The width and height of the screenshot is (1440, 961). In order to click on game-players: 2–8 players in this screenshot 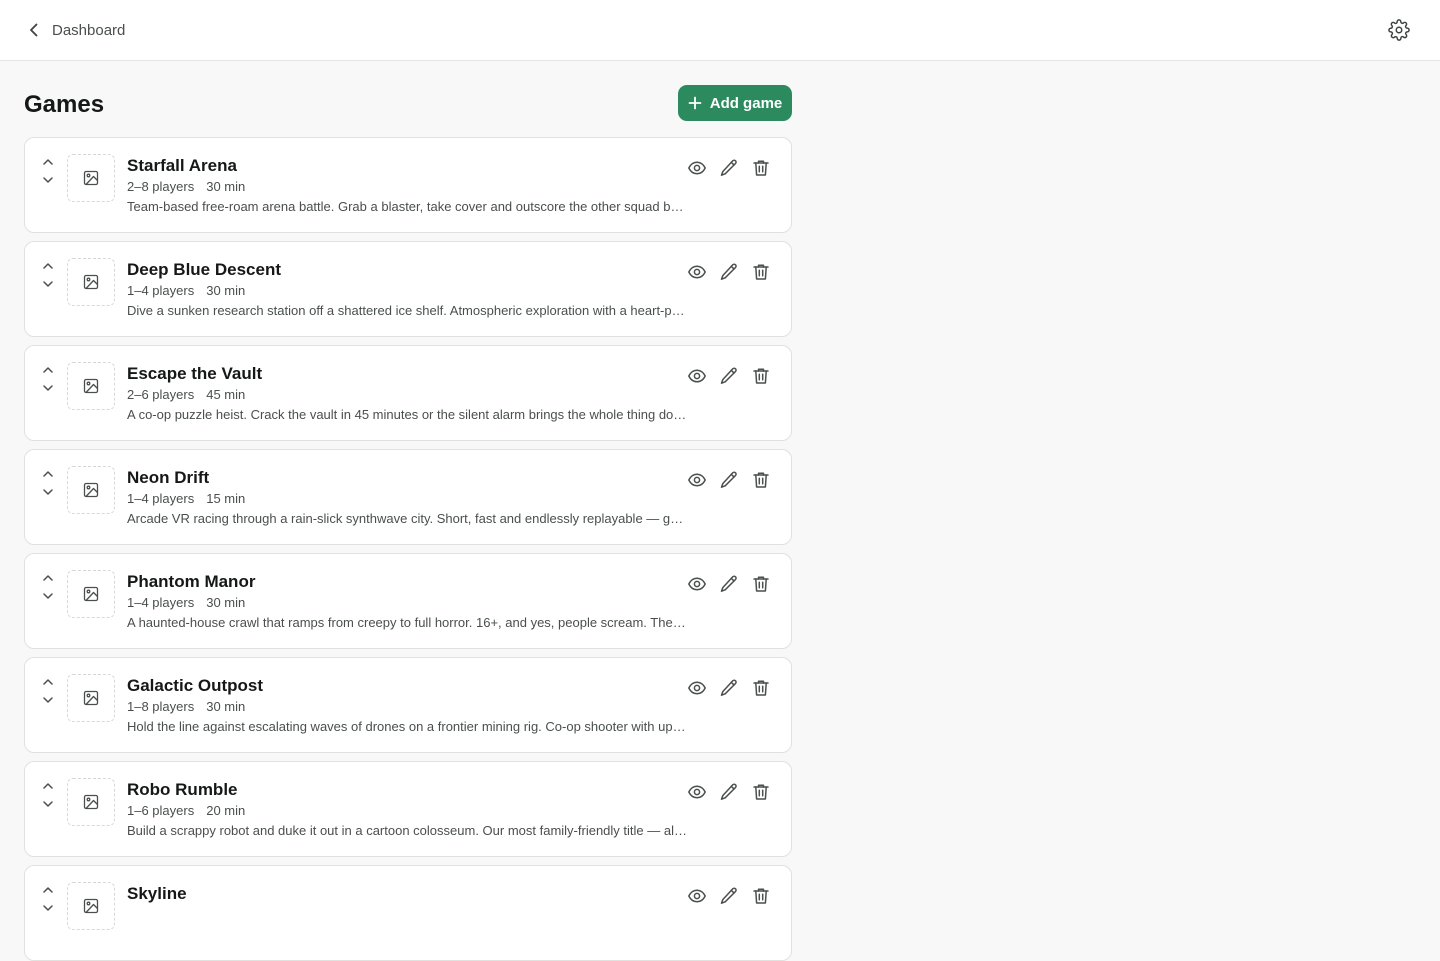, I will do `click(161, 186)`.